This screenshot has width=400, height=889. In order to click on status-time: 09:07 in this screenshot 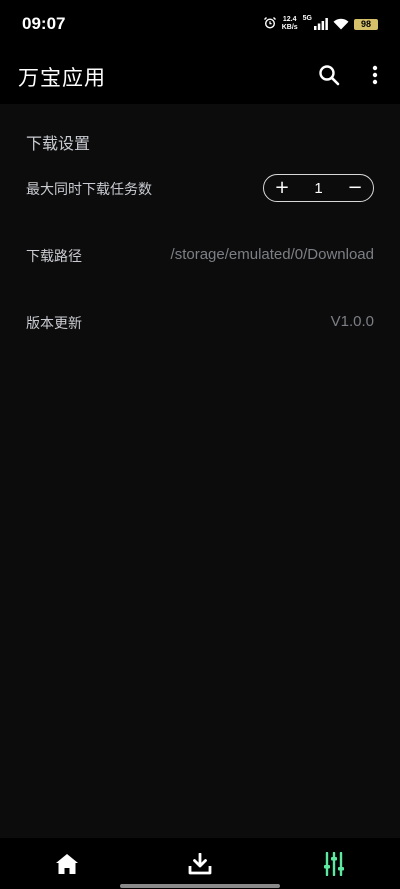, I will do `click(44, 23)`.